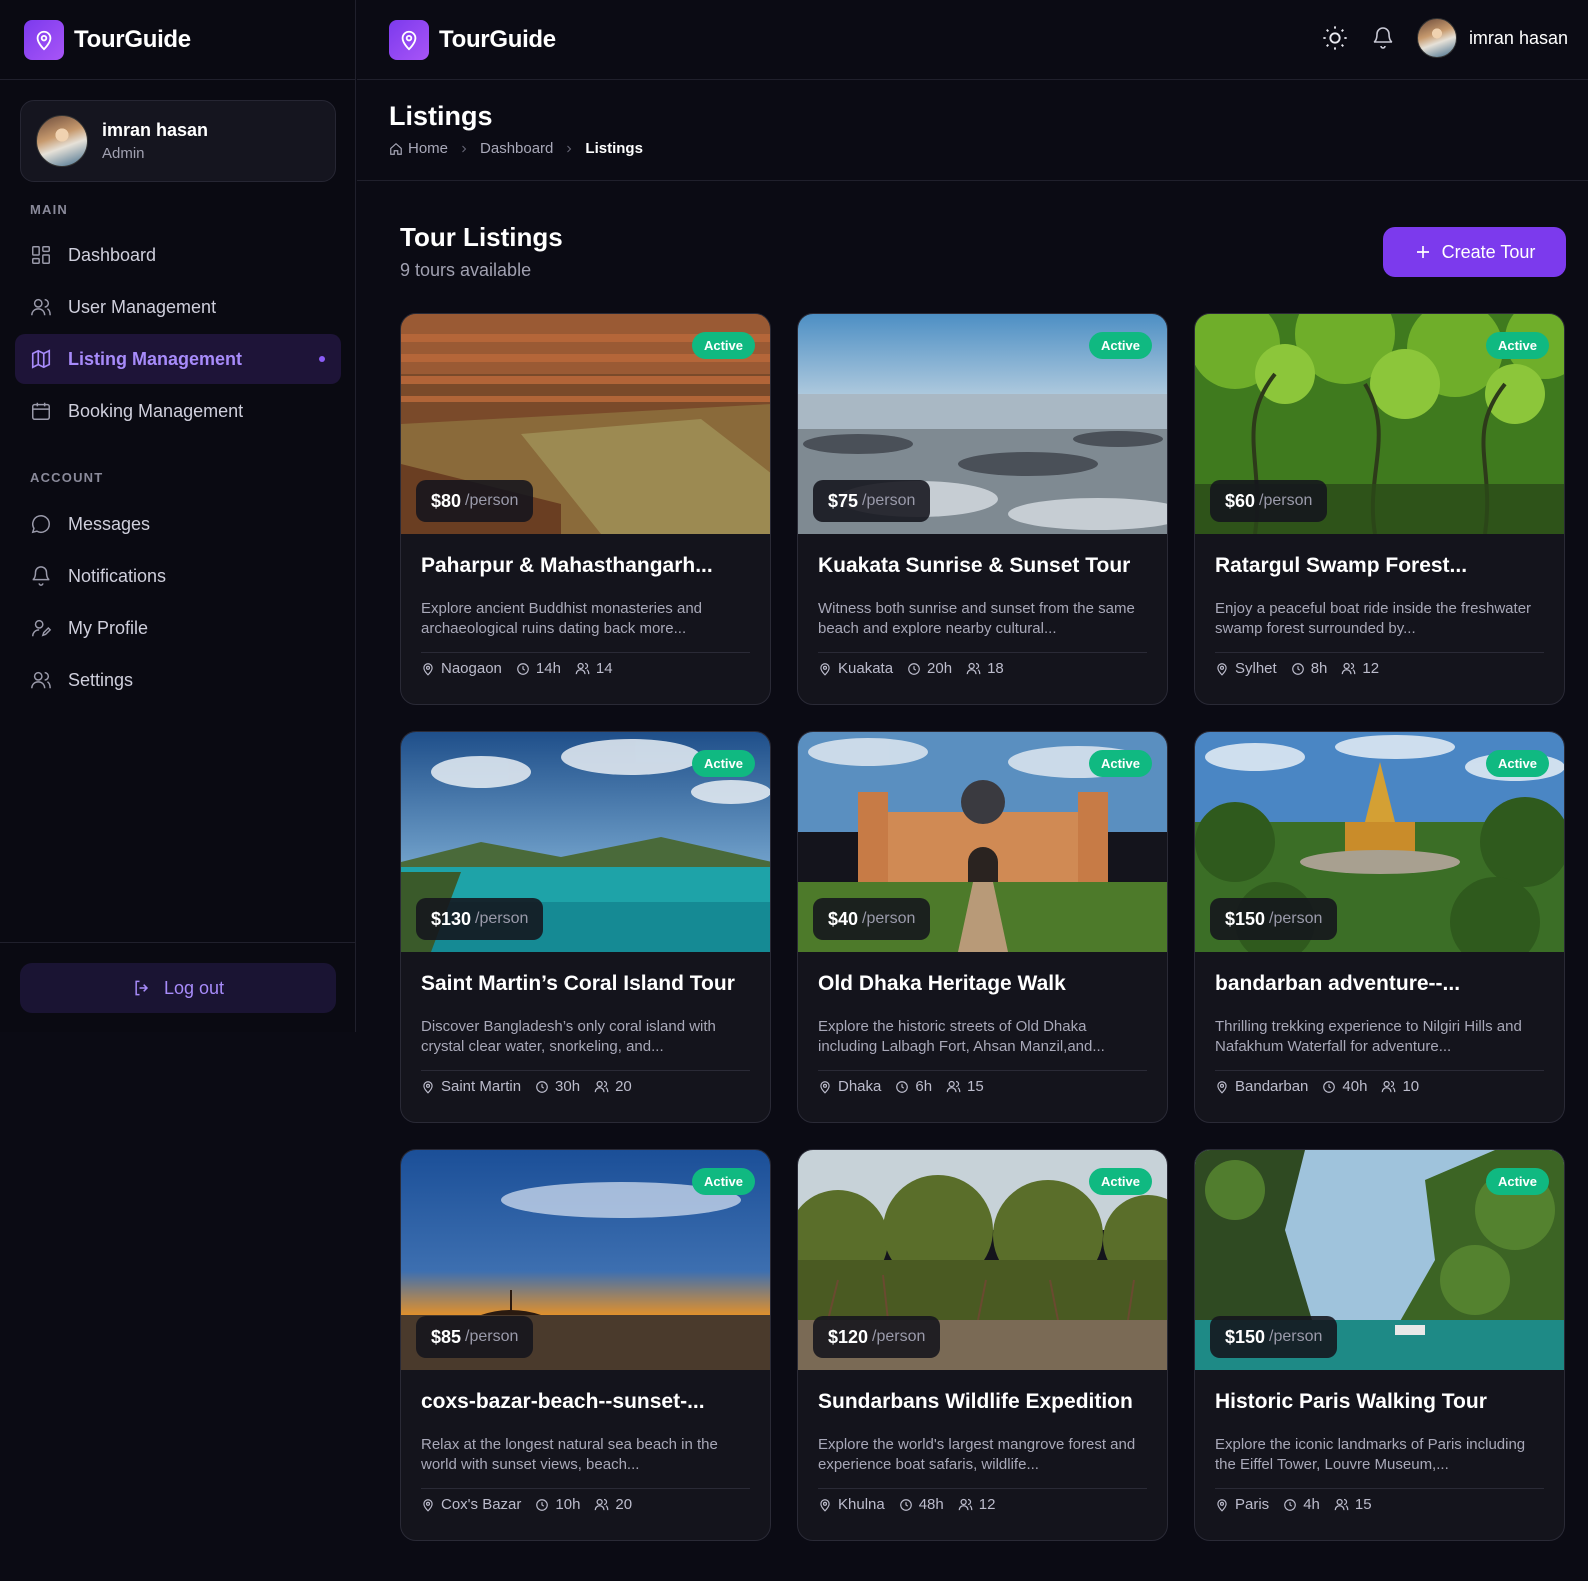  What do you see at coordinates (866, 668) in the screenshot?
I see `listing-location: Kuakata` at bounding box center [866, 668].